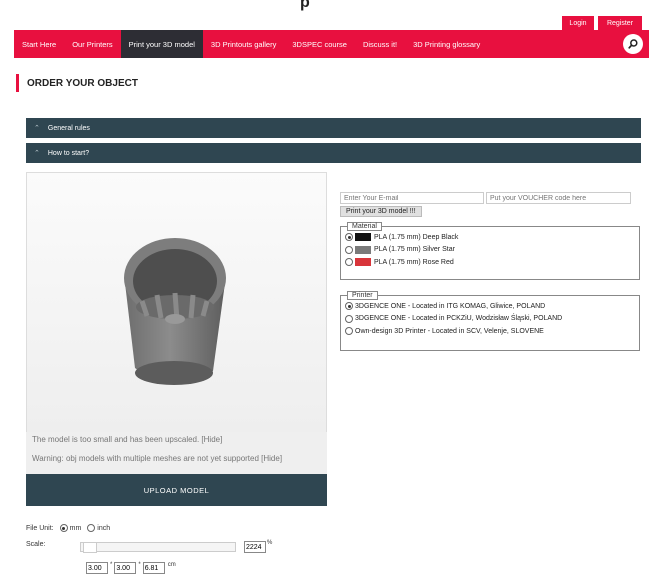  Describe the element at coordinates (97, 568) in the screenshot. I see `dimension-x-input` at that location.